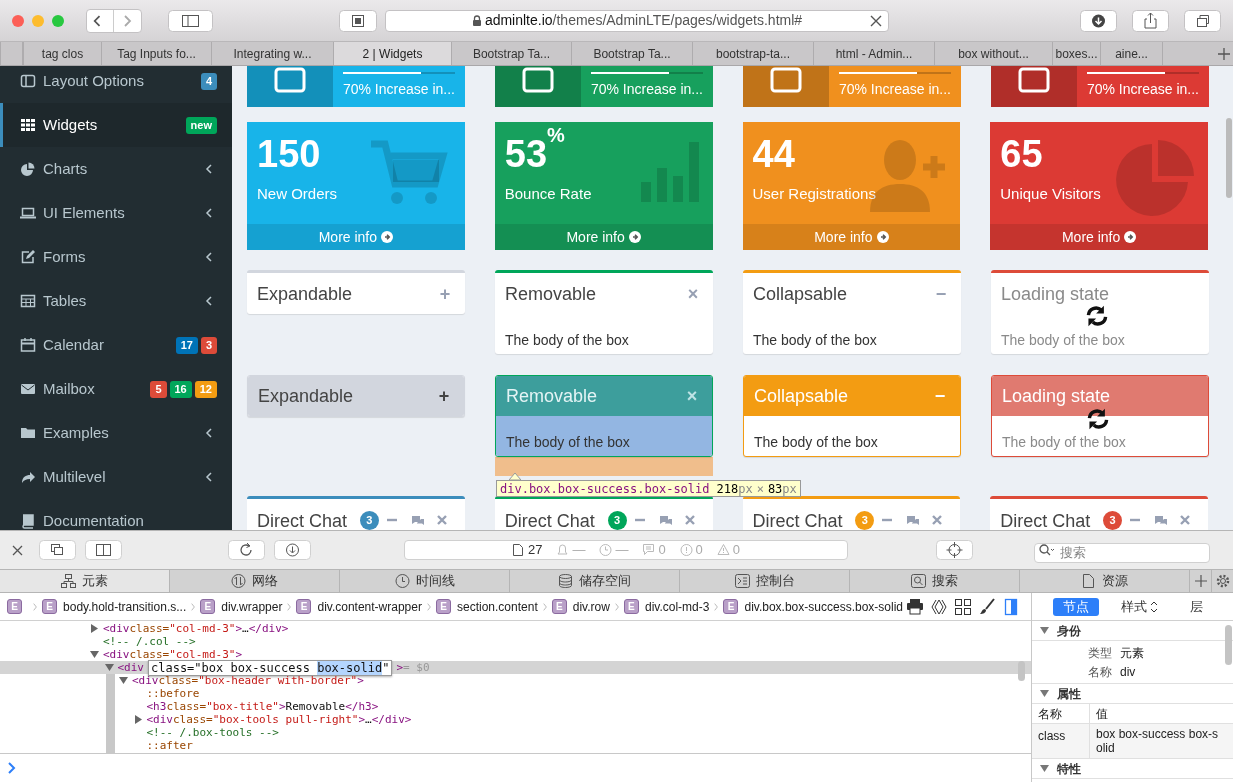 The width and height of the screenshot is (1233, 782). What do you see at coordinates (289, 154) in the screenshot?
I see `stat-value: 150` at bounding box center [289, 154].